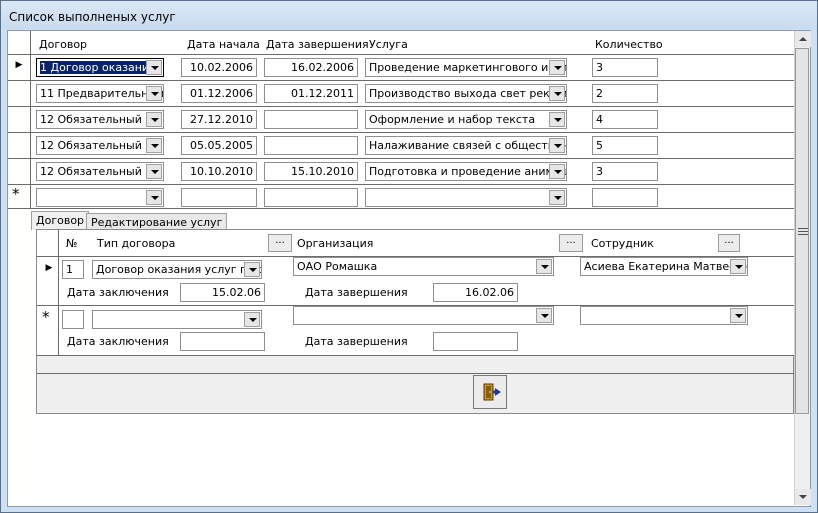 This screenshot has height=513, width=818. I want to click on date-end-field: 16.02.06, so click(475, 292).